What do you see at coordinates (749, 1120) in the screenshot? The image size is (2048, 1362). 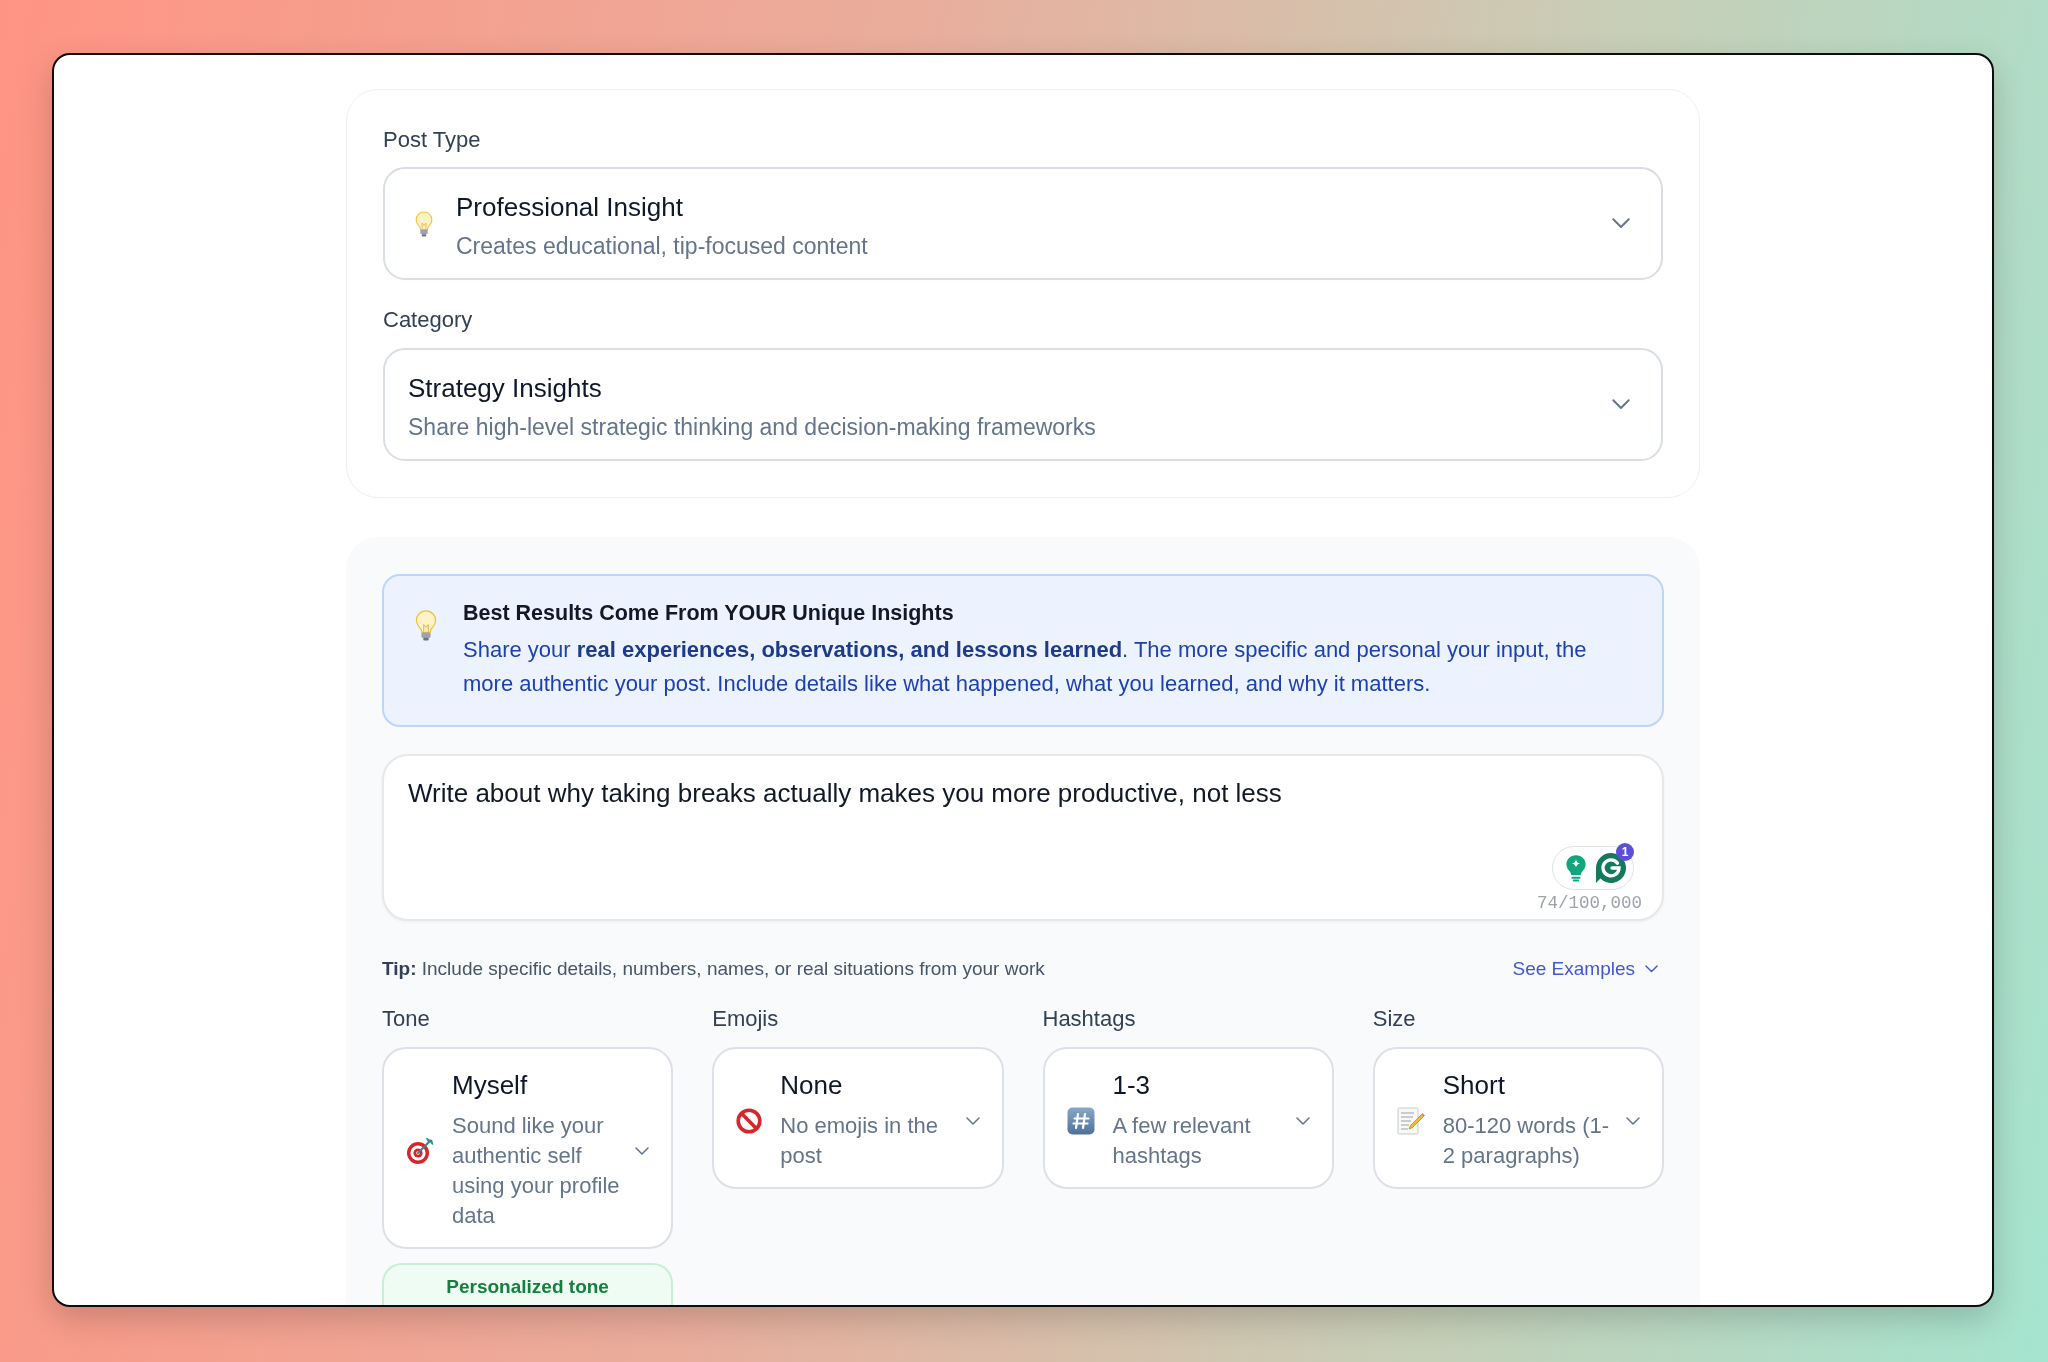 I see `prohibited-icon` at bounding box center [749, 1120].